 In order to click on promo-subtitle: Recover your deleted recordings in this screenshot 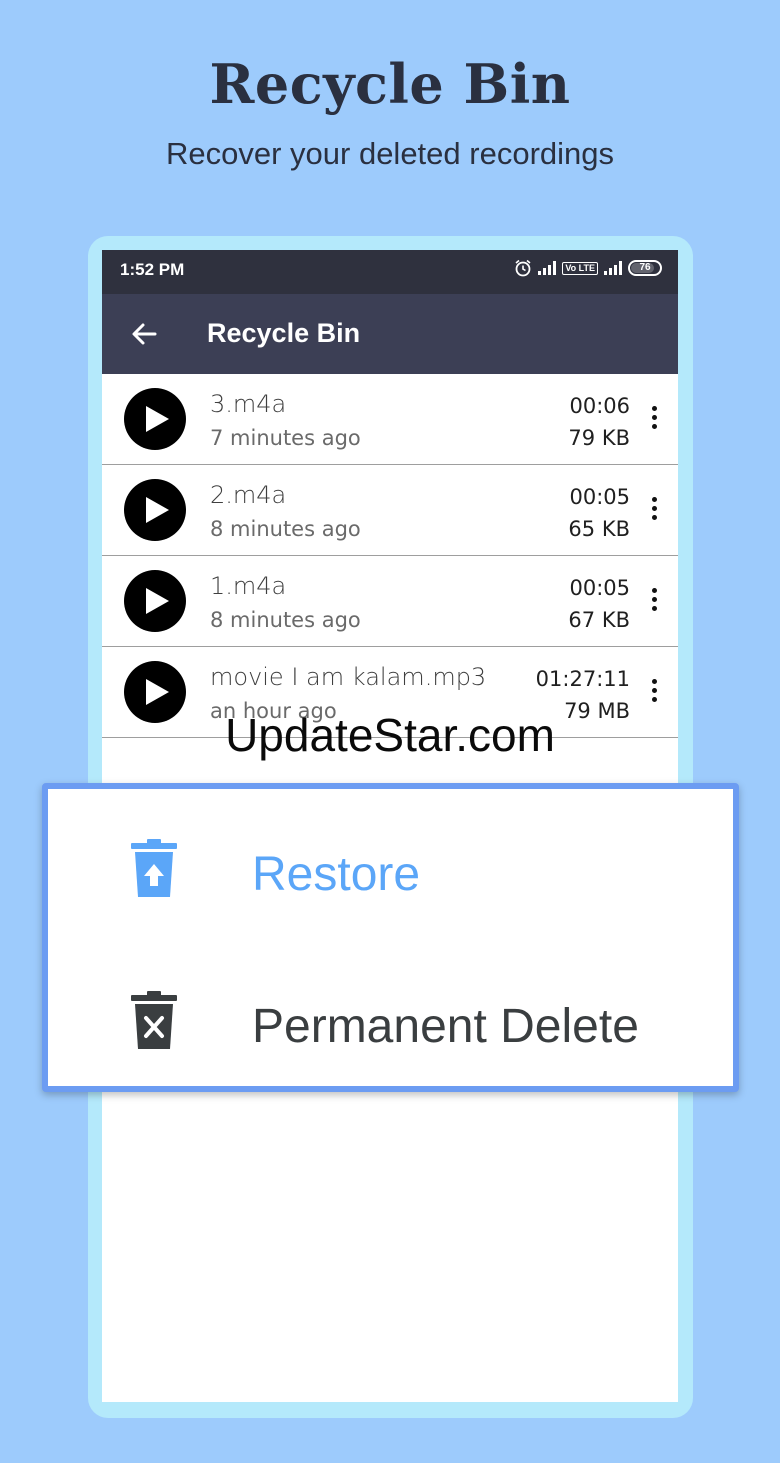, I will do `click(390, 153)`.